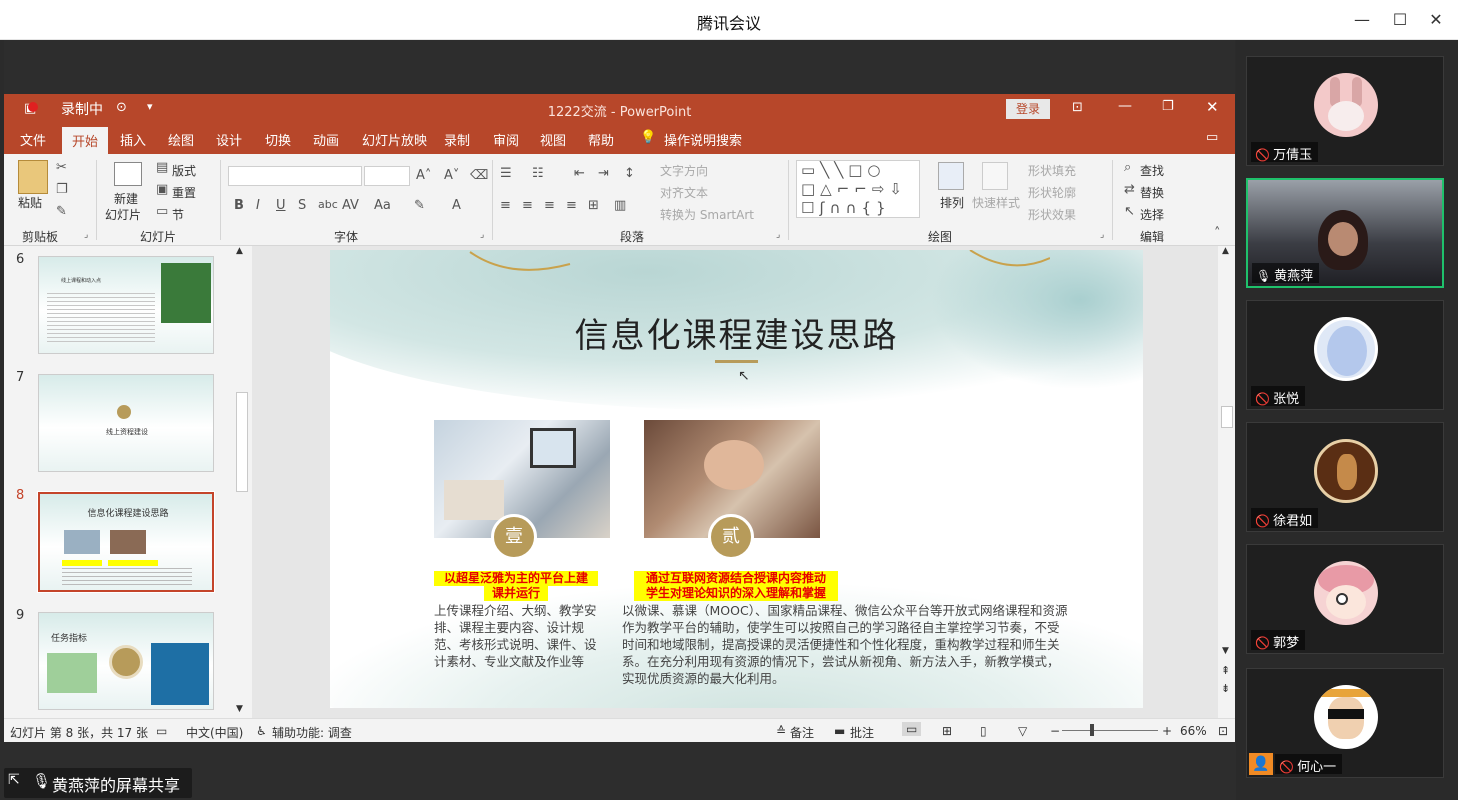  What do you see at coordinates (1345, 477) in the screenshot?
I see `participant-tile: 🚫 徐君如` at bounding box center [1345, 477].